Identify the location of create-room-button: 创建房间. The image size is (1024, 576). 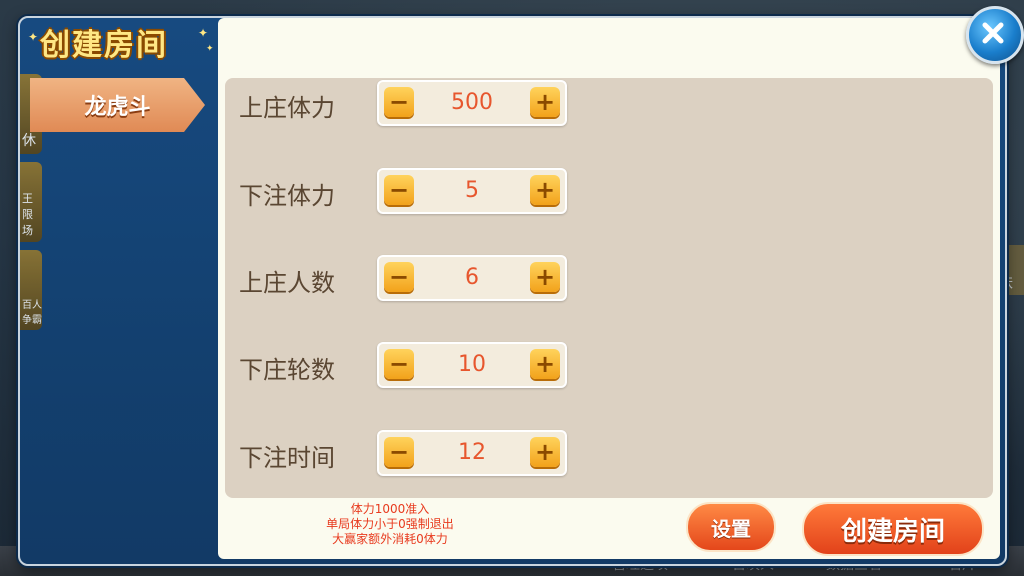
(893, 529).